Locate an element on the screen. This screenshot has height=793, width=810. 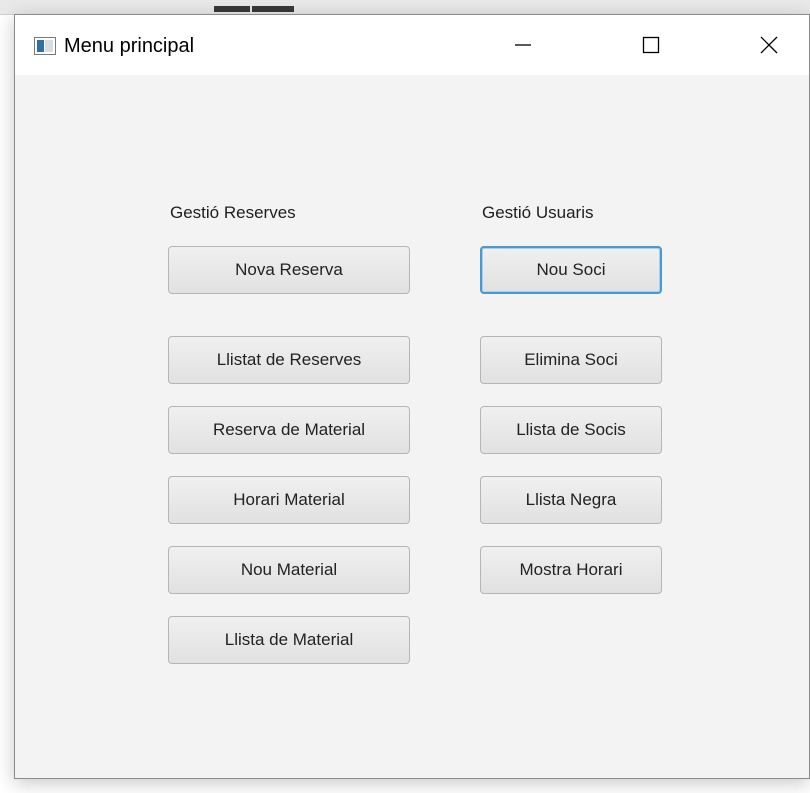
horari-material-button: Horari Material is located at coordinates (289, 500).